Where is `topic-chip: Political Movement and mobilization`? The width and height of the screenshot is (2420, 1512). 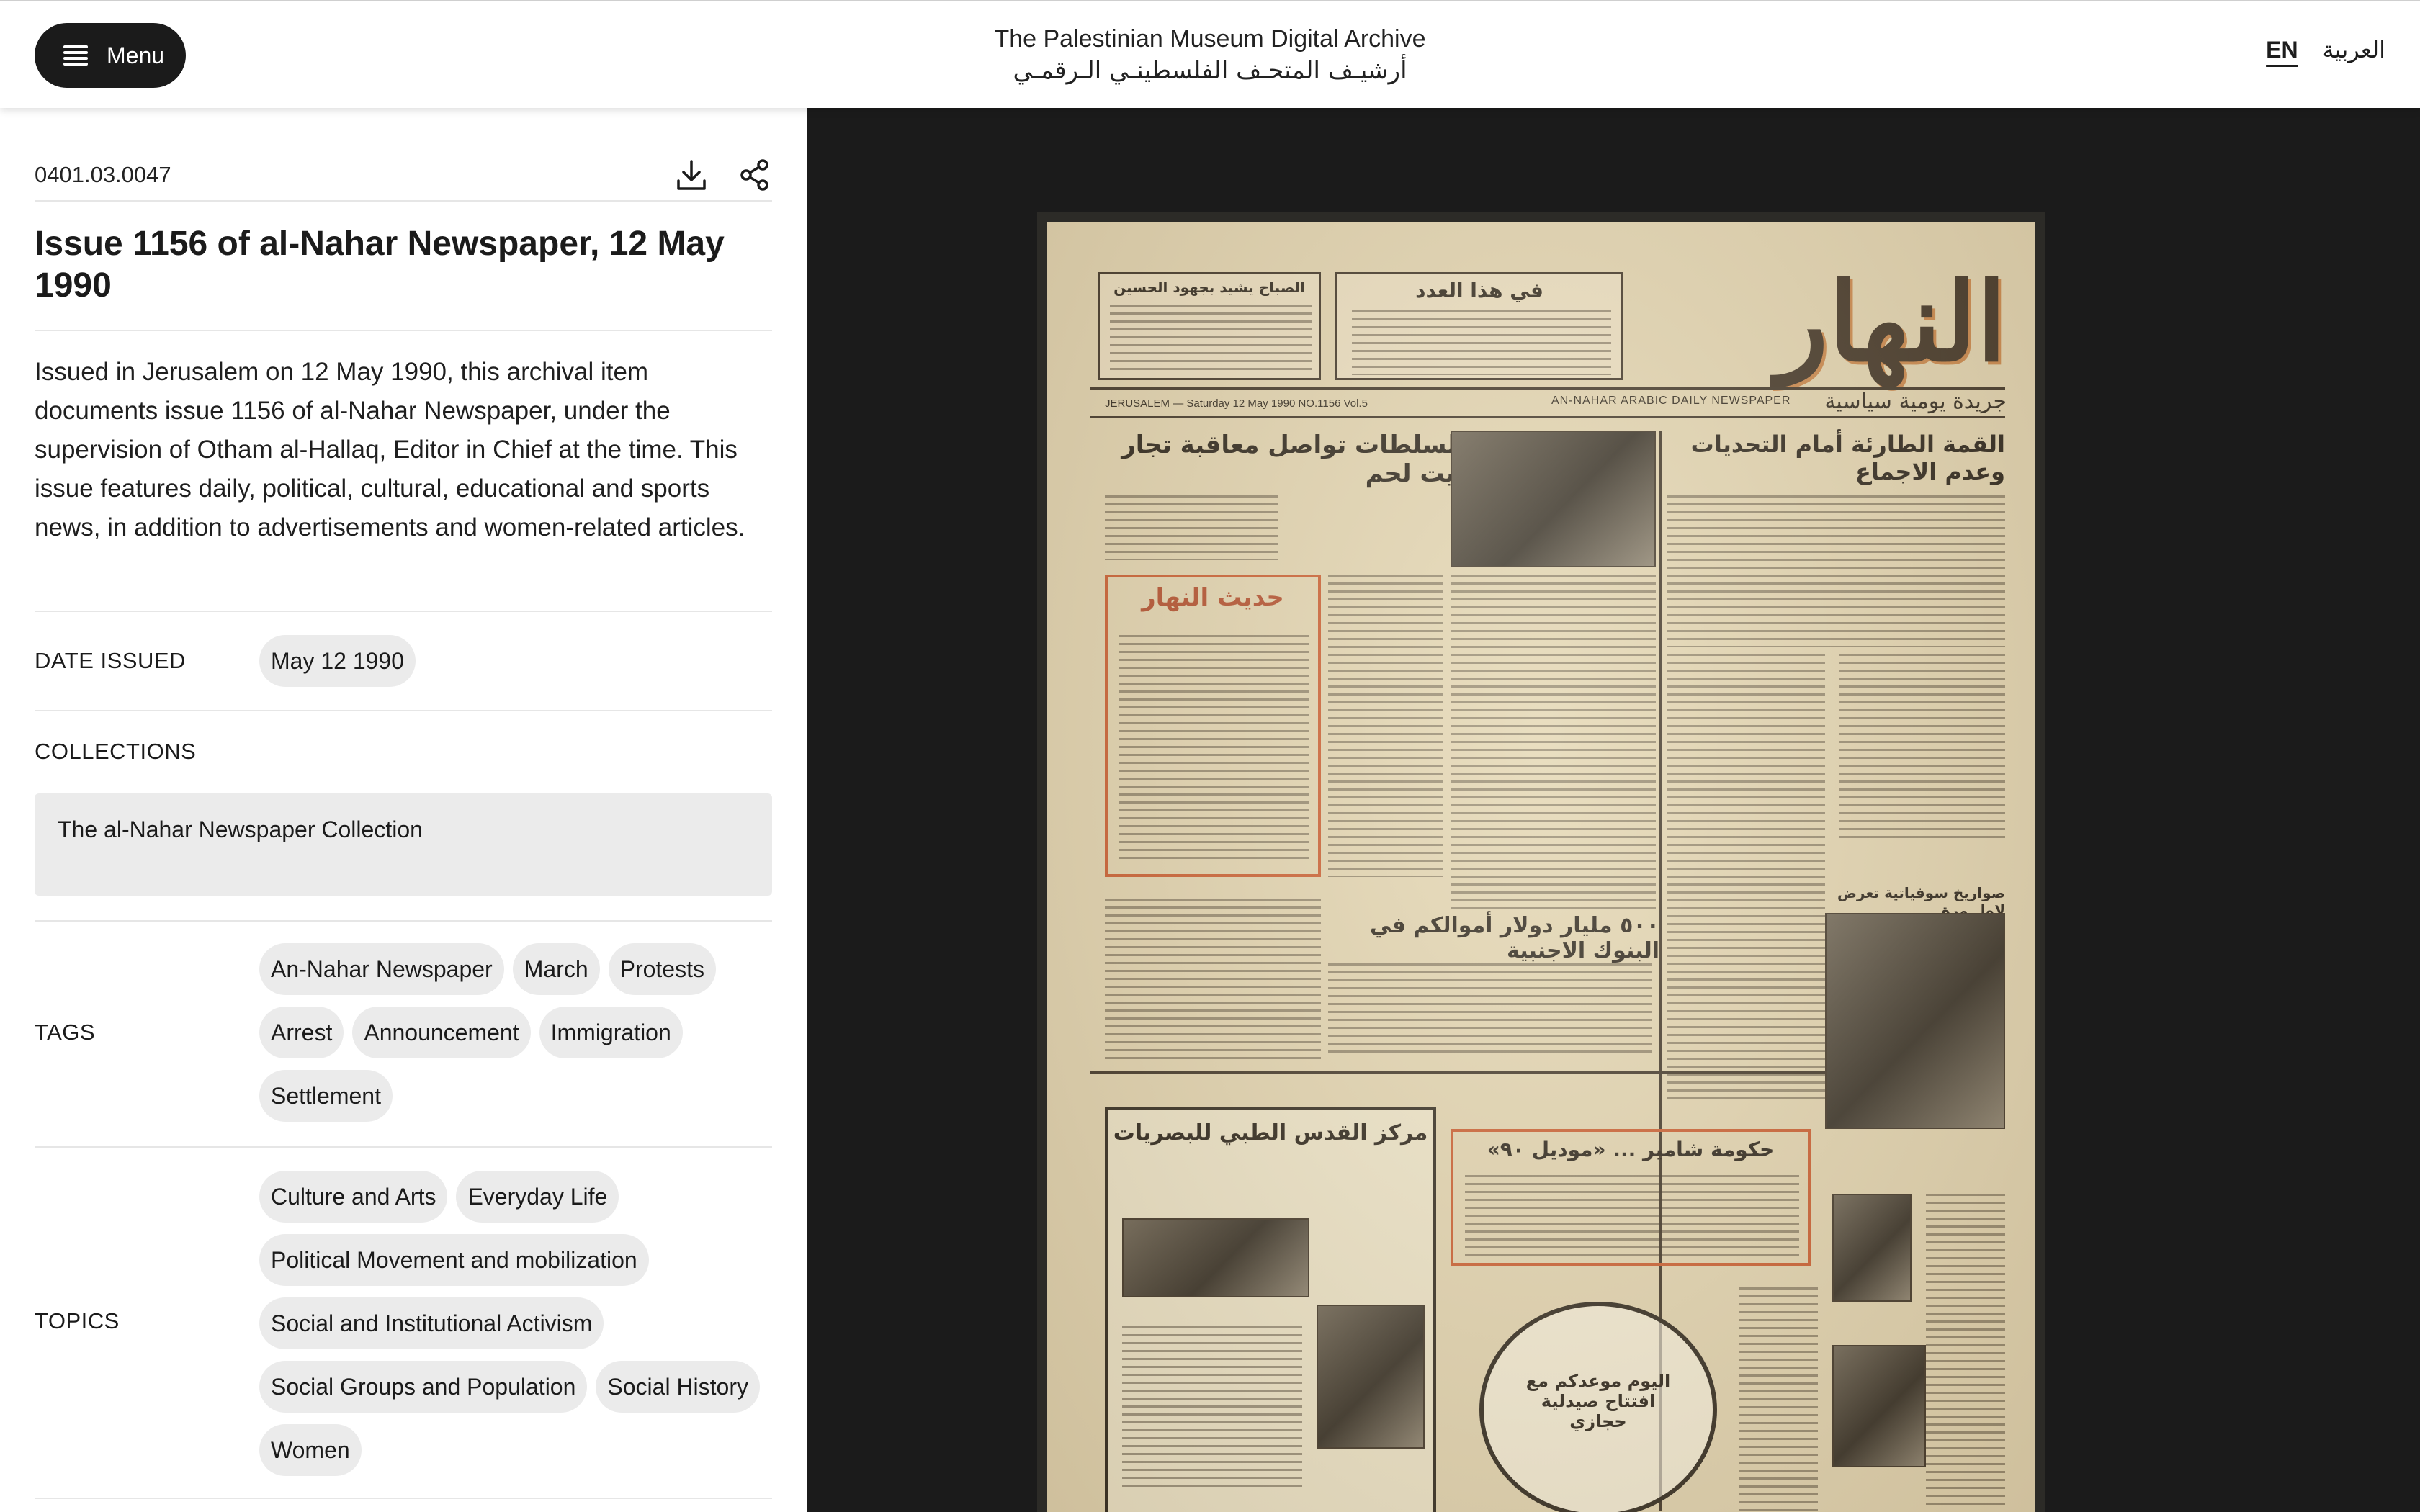
topic-chip: Political Movement and mobilization is located at coordinates (454, 1260).